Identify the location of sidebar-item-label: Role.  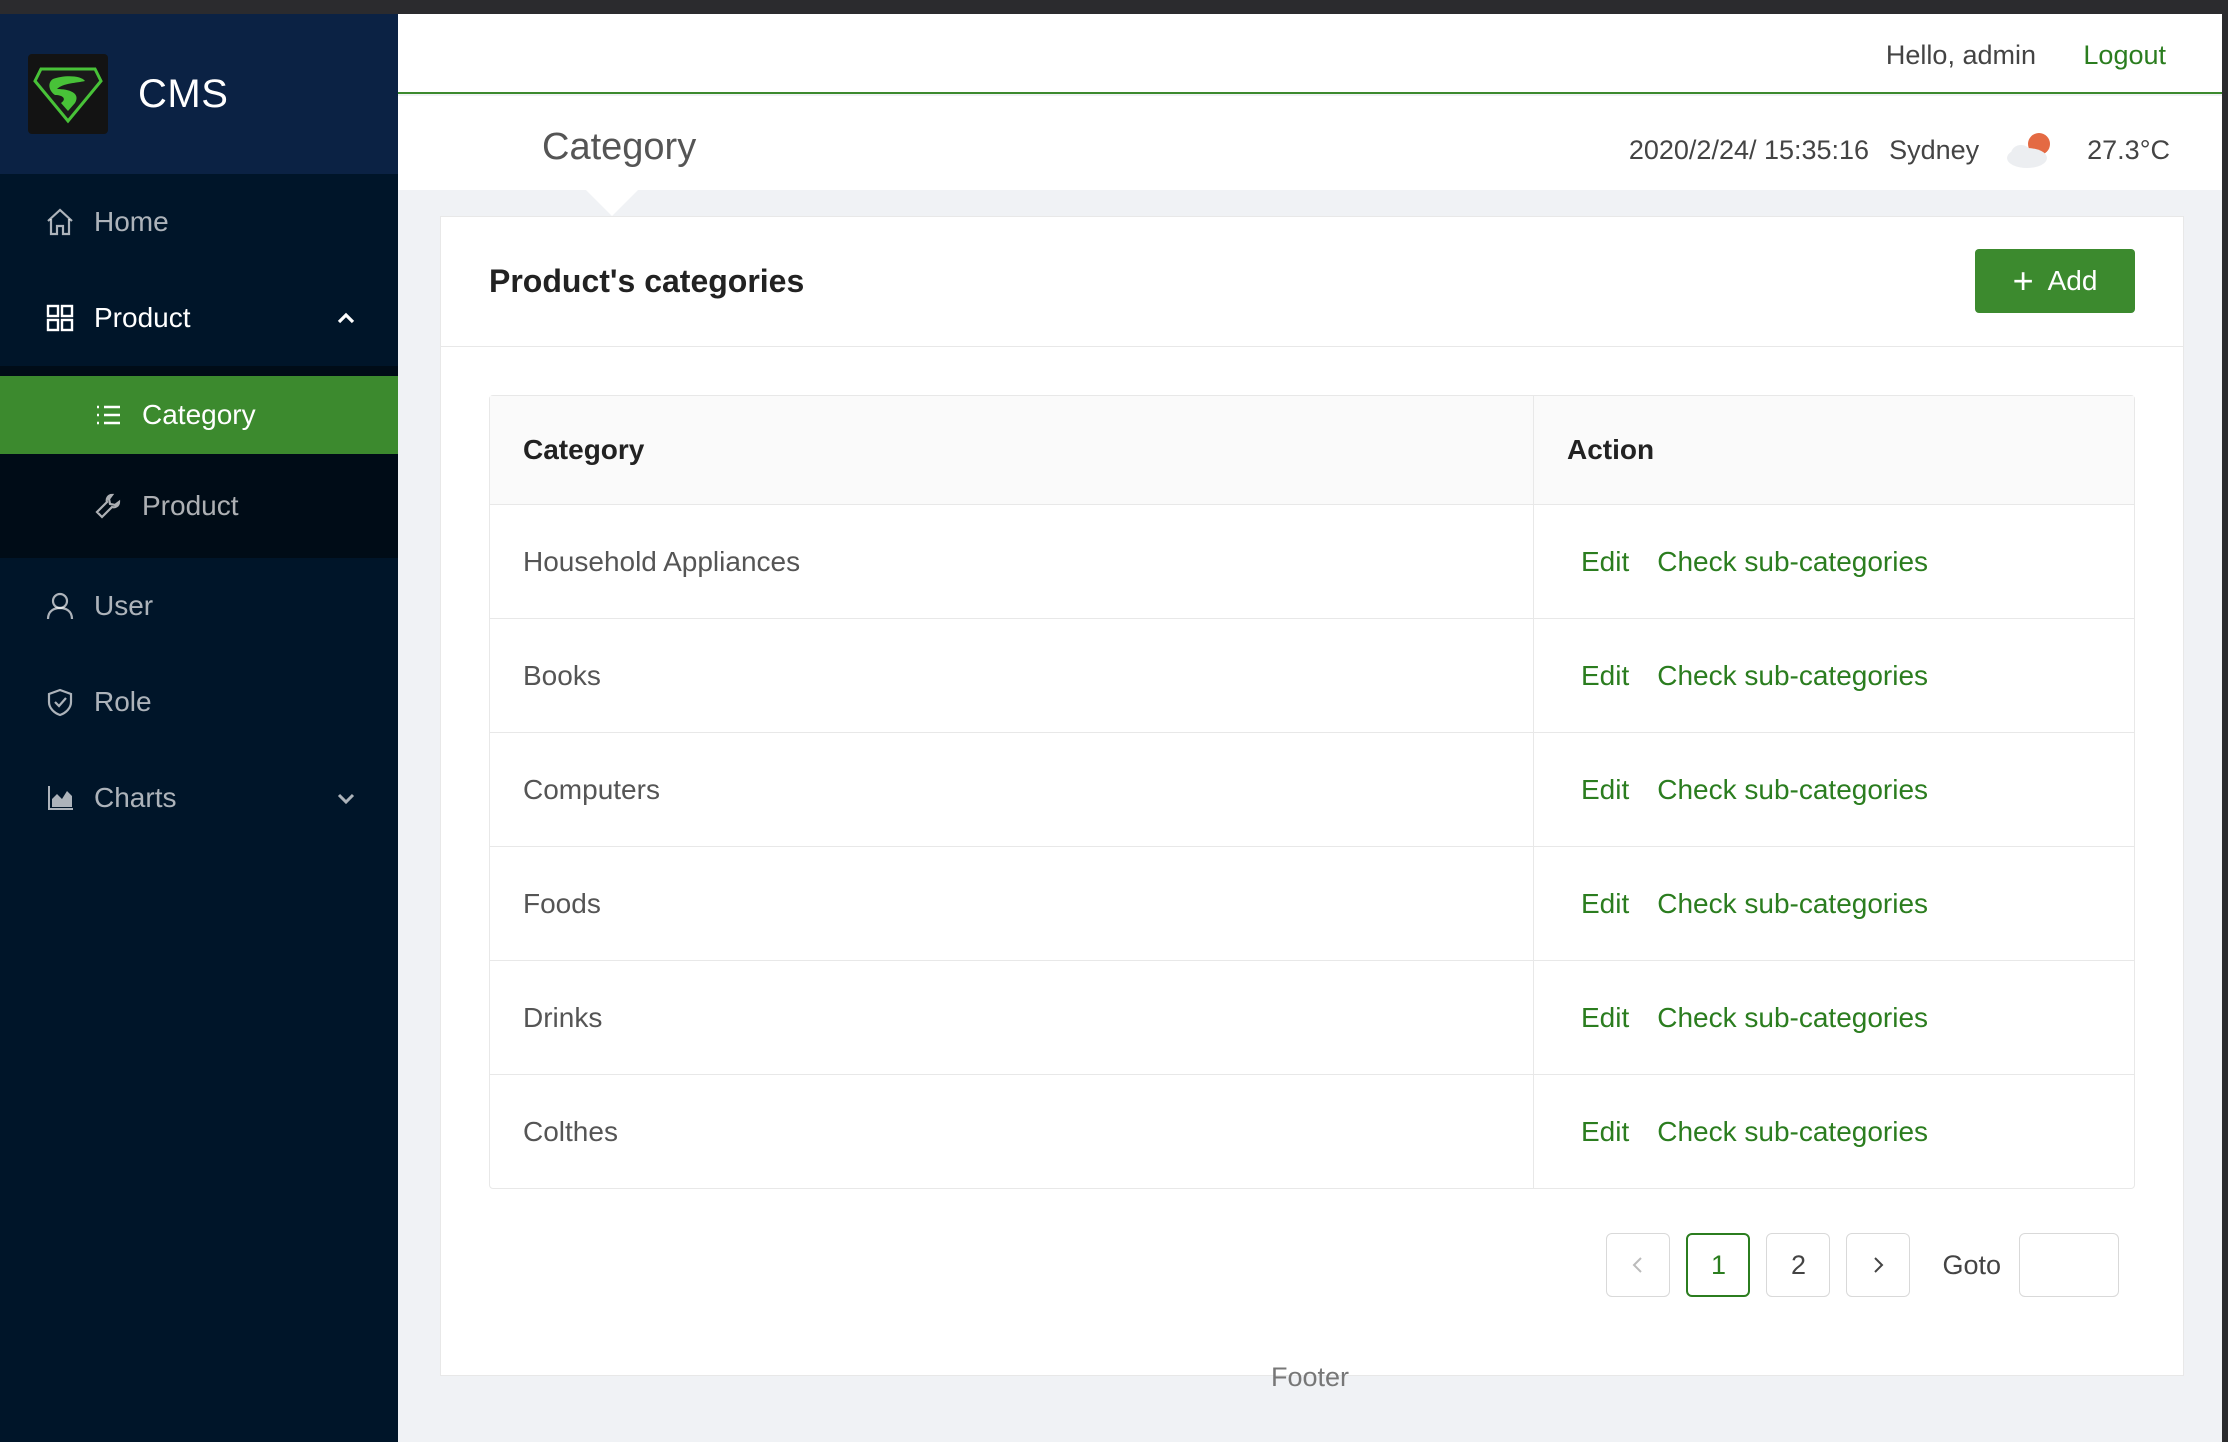
(123, 701).